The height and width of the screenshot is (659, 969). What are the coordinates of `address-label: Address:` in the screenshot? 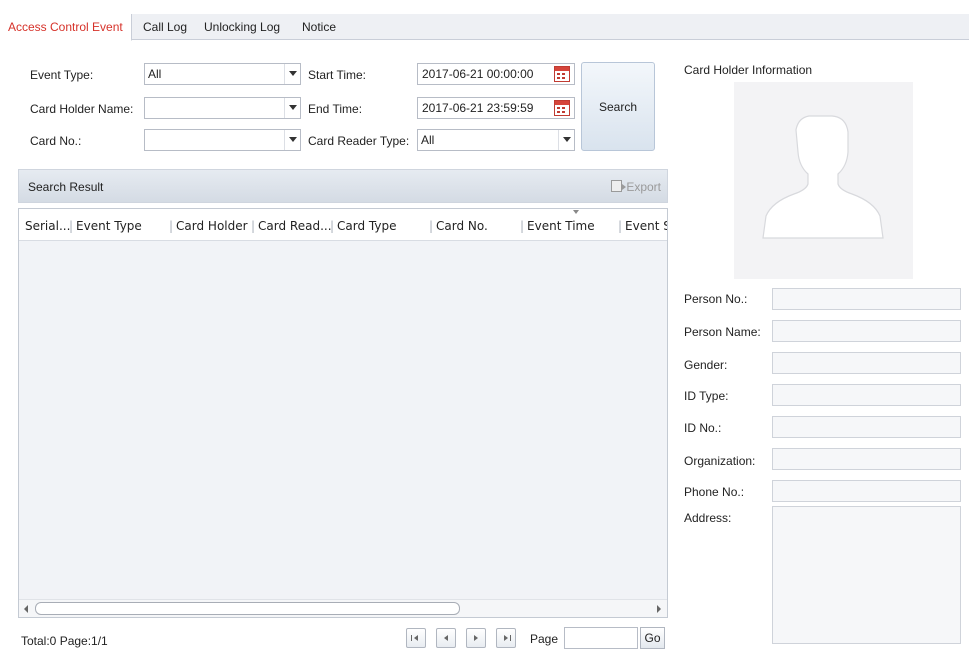 It's located at (708, 518).